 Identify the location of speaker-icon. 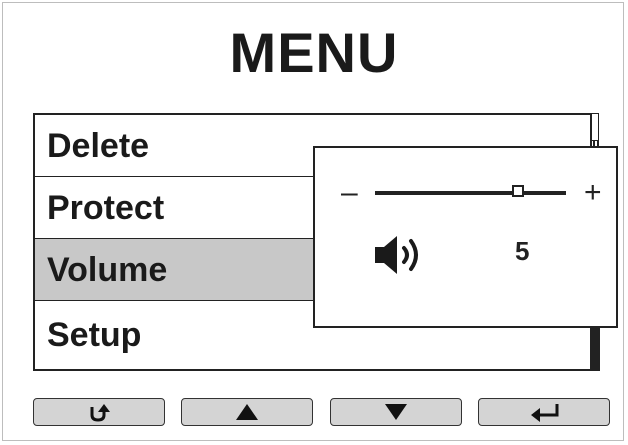
(396, 255).